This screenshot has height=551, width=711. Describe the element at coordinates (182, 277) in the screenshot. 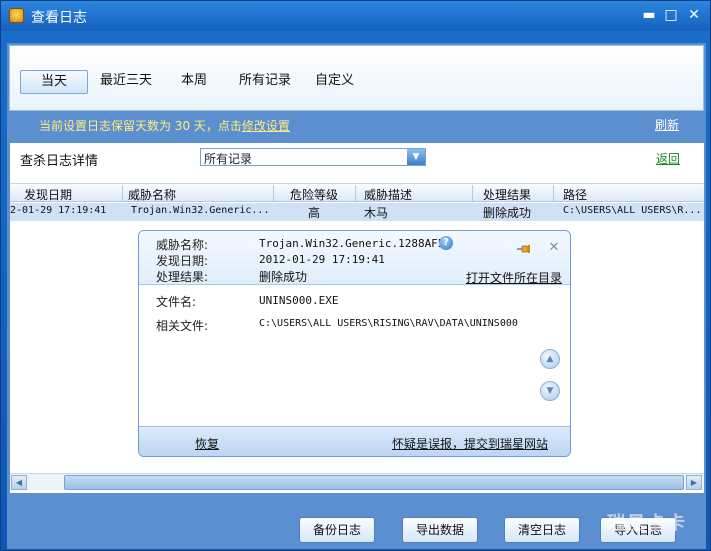

I see `result-label: 处理结果:` at that location.